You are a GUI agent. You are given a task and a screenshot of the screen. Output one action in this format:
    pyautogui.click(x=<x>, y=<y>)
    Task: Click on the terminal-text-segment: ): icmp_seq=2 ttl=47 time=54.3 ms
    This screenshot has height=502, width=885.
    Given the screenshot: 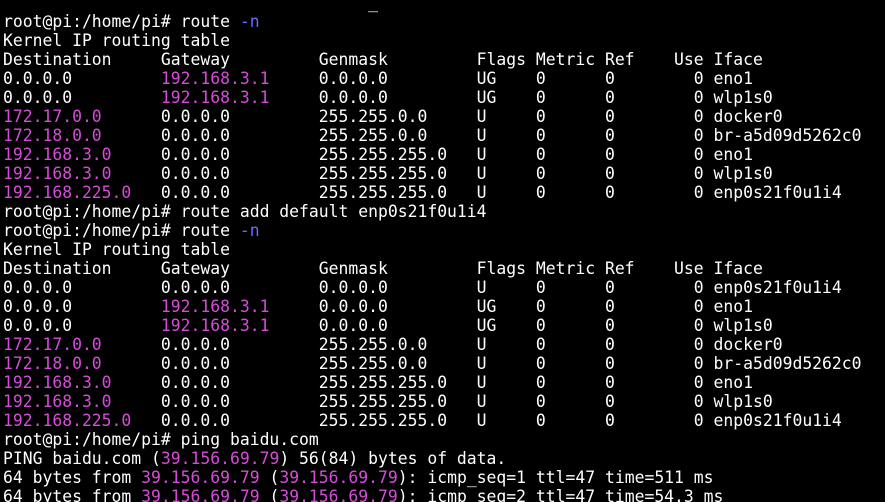 What is the action you would take?
    pyautogui.click(x=560, y=494)
    